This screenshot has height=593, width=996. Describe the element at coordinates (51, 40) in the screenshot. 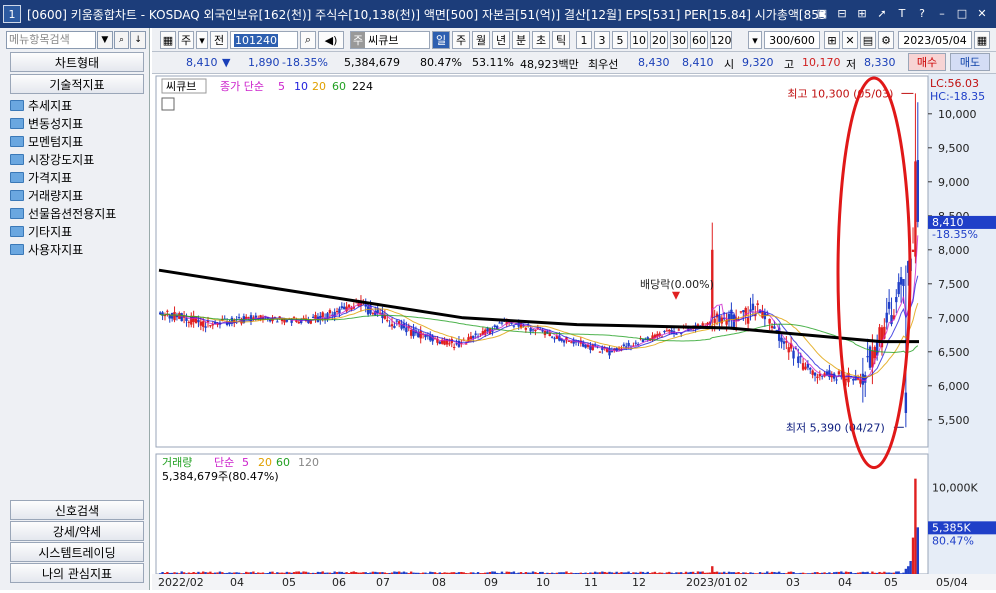

I see `menu-search-input: 메뉴항목검색` at that location.